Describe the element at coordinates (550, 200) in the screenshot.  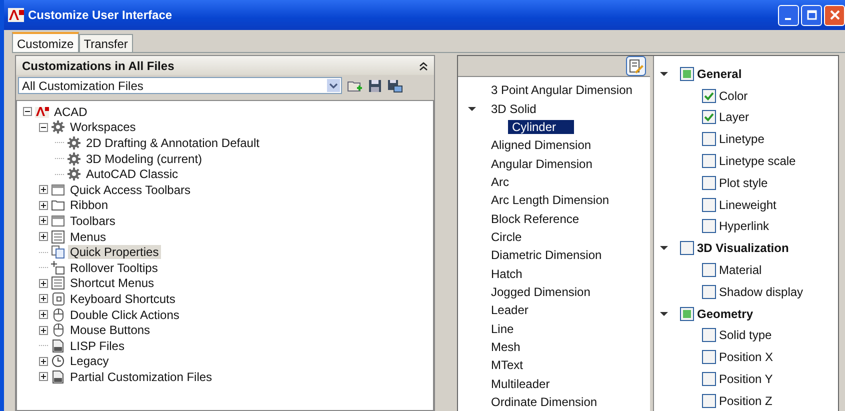
I see `object-type-item: Arc Length Dimension` at that location.